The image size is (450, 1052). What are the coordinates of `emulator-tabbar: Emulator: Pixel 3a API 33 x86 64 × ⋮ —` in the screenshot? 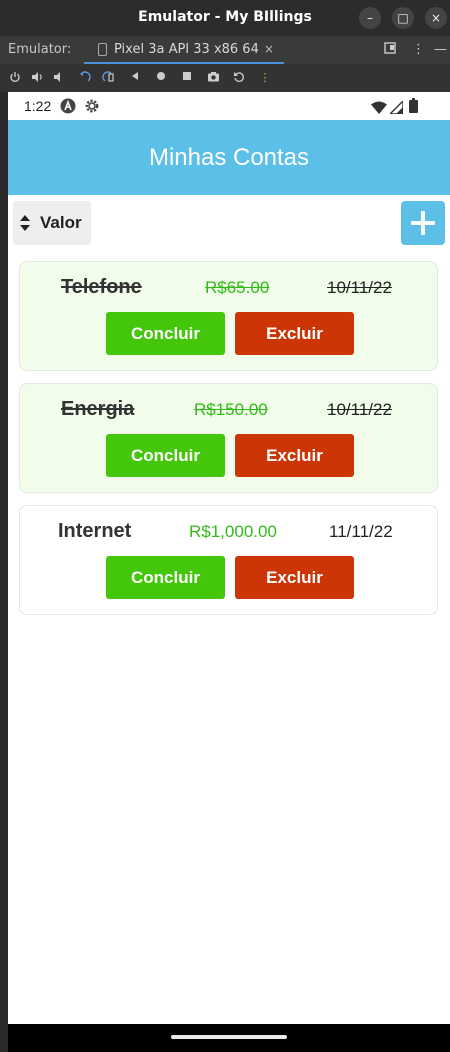 It's located at (225, 50).